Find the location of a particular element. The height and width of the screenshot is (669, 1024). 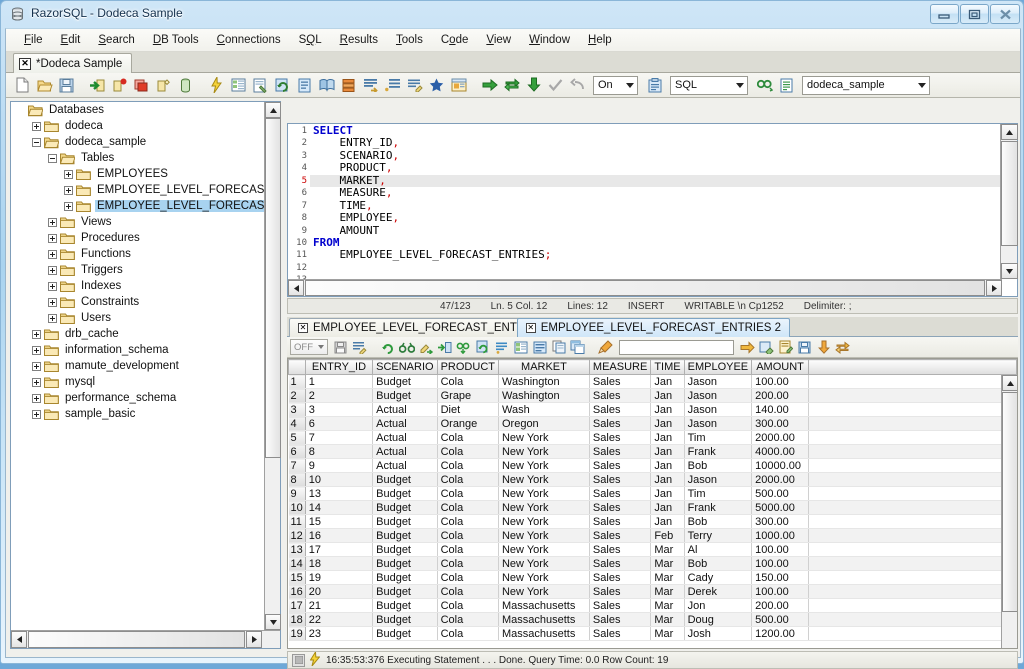

cell-product: Diet is located at coordinates (468, 409).